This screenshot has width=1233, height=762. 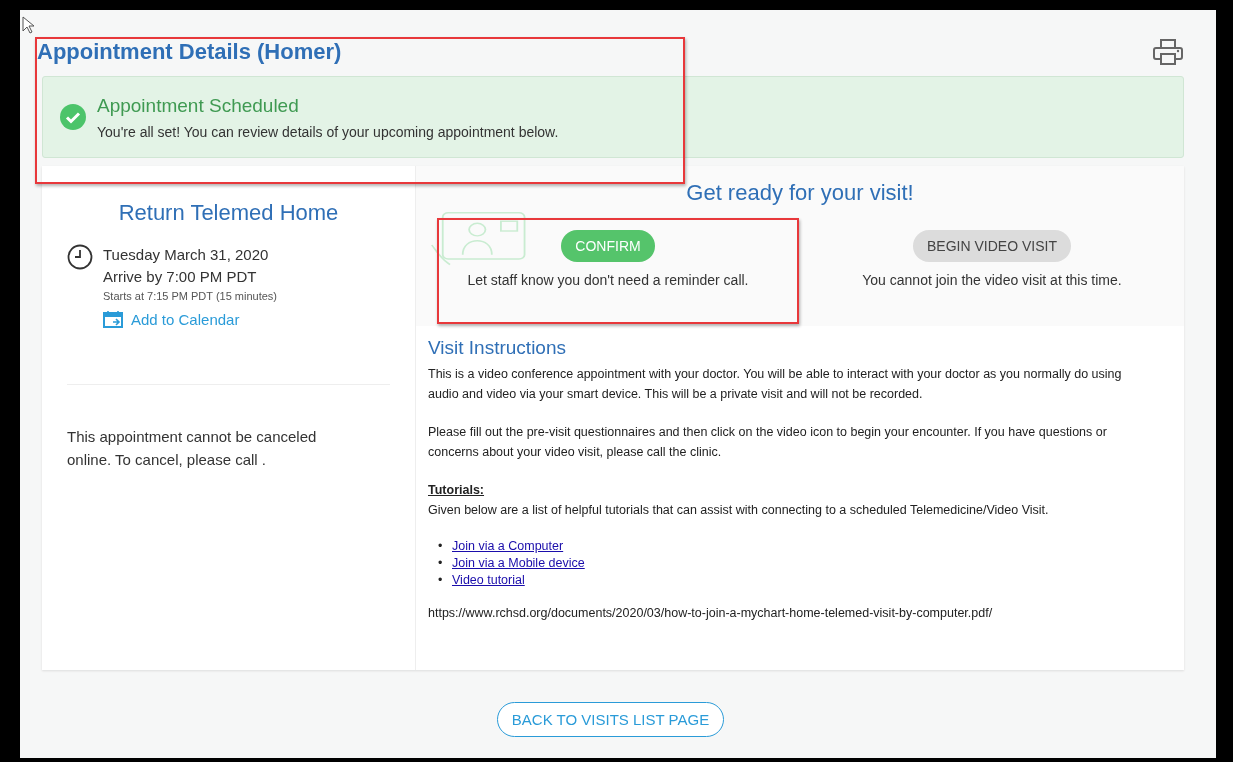 I want to click on get-ready-heading: Get ready for your visit!, so click(x=800, y=193).